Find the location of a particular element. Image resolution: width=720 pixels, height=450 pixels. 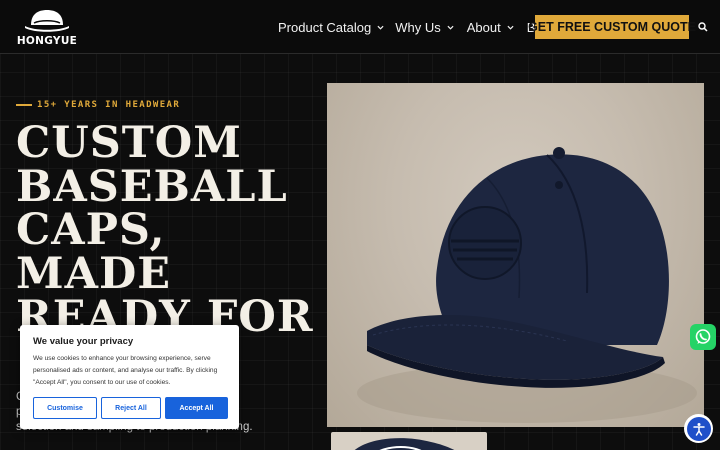

nav-label: About is located at coordinates (483, 27).